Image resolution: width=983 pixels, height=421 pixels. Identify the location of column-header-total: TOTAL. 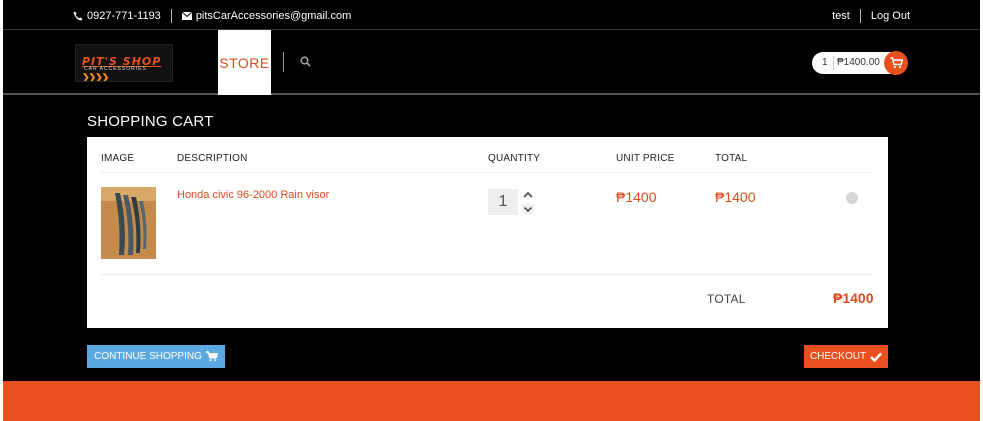
(731, 158).